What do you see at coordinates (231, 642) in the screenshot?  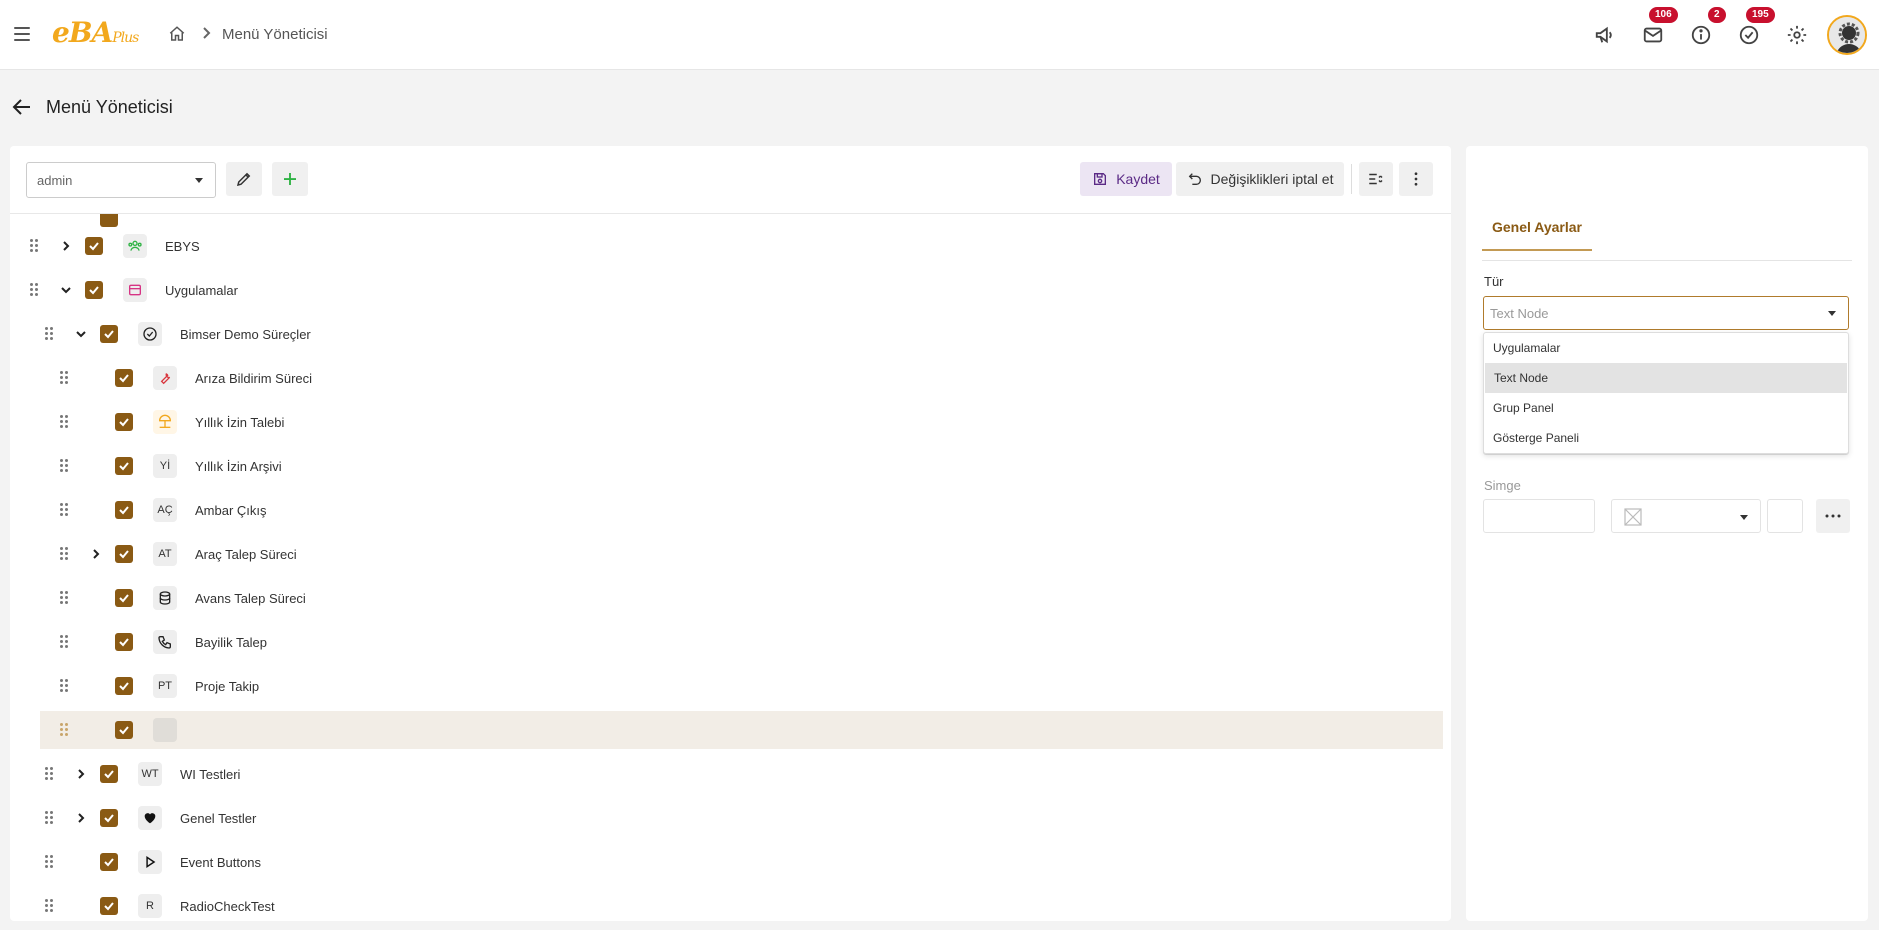 I see `tree-item-label: Bayilik Talep` at bounding box center [231, 642].